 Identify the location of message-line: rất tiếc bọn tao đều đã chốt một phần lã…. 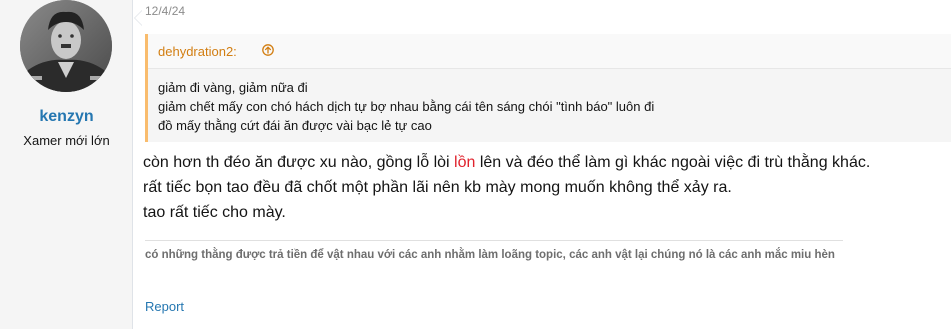
(437, 187).